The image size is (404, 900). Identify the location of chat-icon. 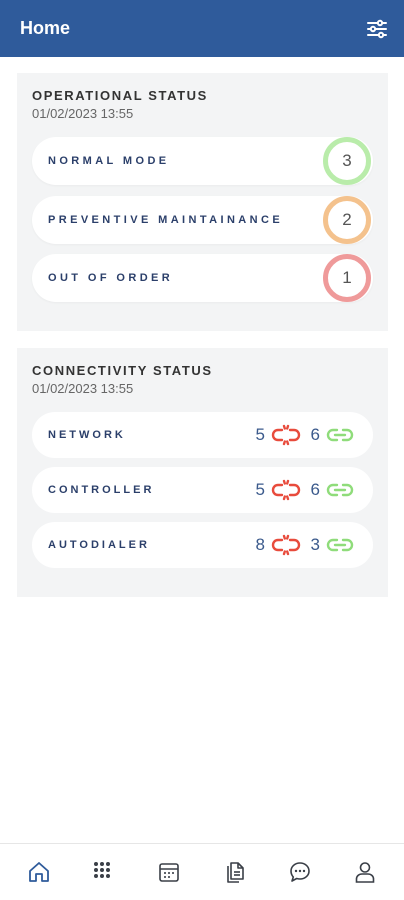
(300, 872).